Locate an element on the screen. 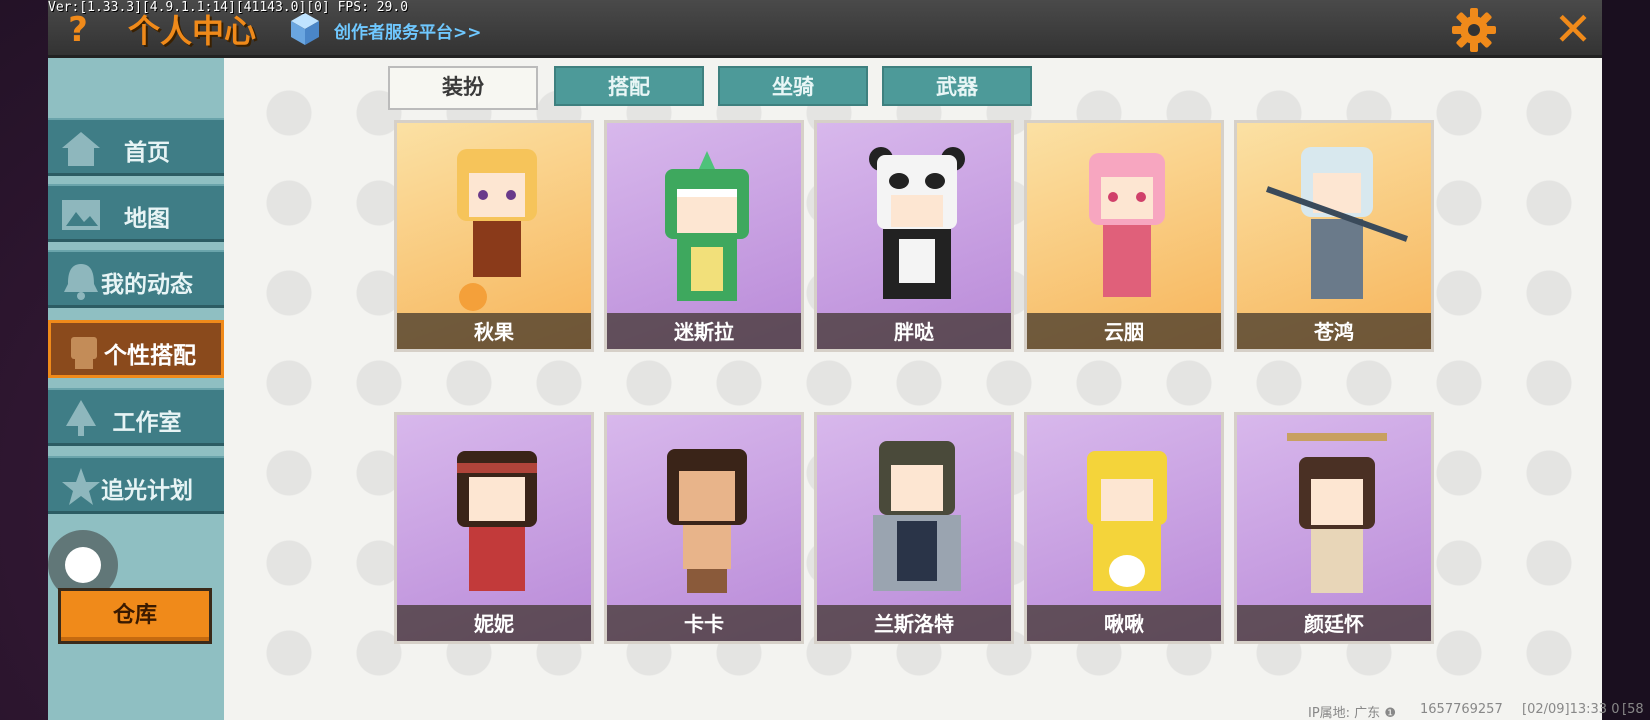 The image size is (1650, 720). question-icon: ? is located at coordinates (78, 30).